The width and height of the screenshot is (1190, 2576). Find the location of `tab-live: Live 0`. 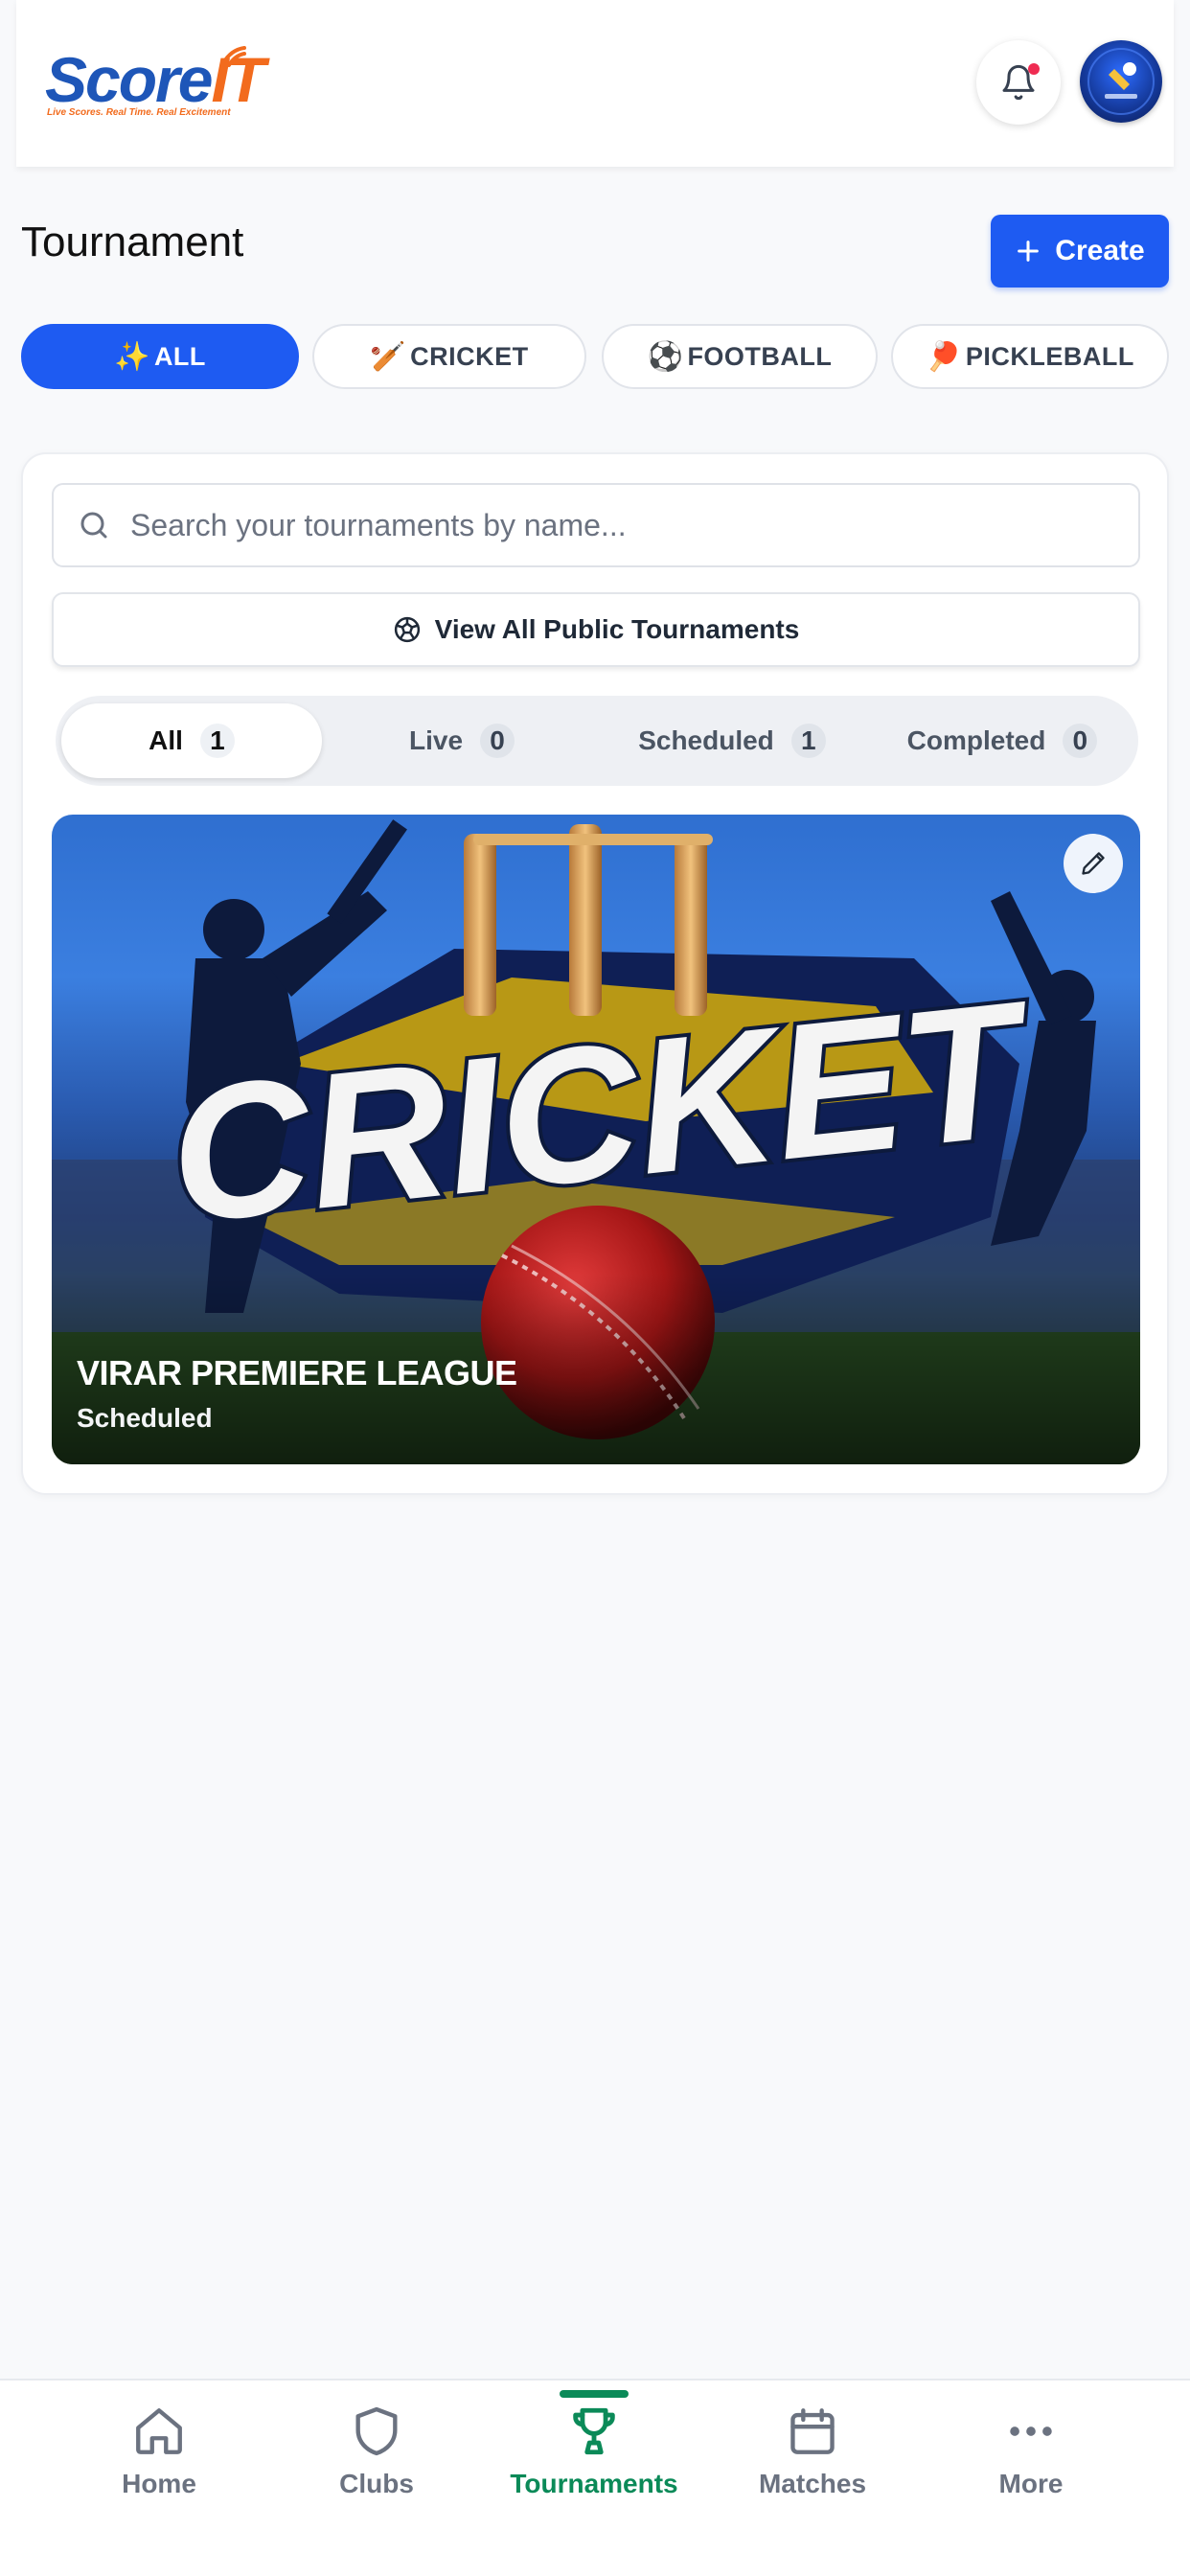

tab-live: Live 0 is located at coordinates (462, 740).